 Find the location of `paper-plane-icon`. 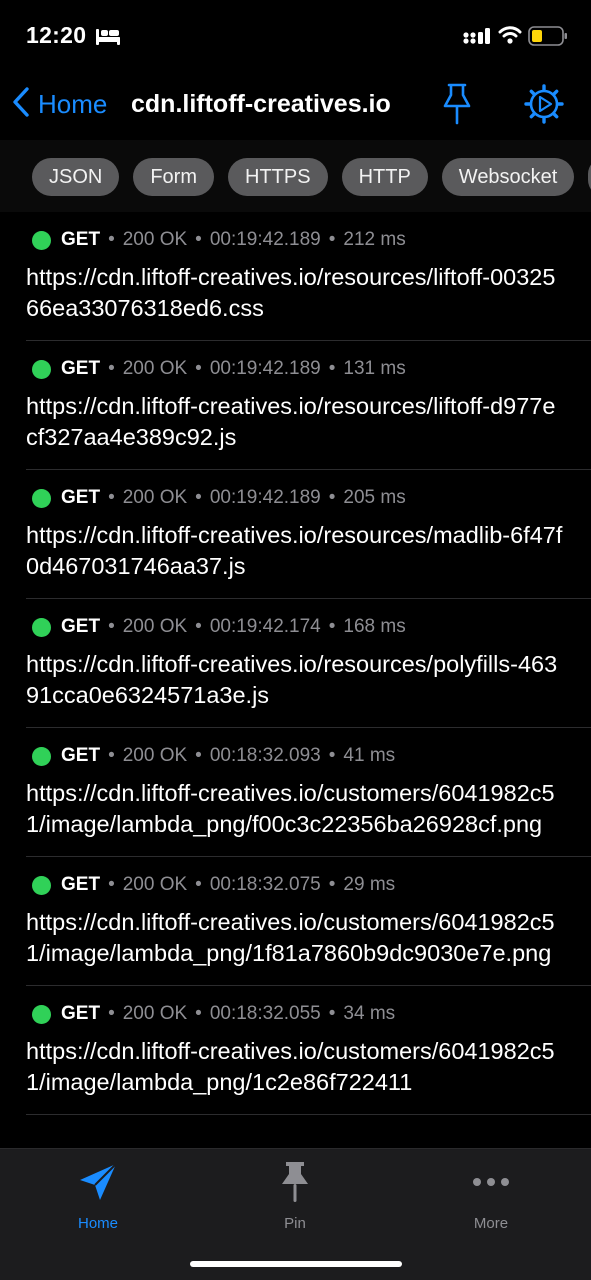

paper-plane-icon is located at coordinates (98, 1182).